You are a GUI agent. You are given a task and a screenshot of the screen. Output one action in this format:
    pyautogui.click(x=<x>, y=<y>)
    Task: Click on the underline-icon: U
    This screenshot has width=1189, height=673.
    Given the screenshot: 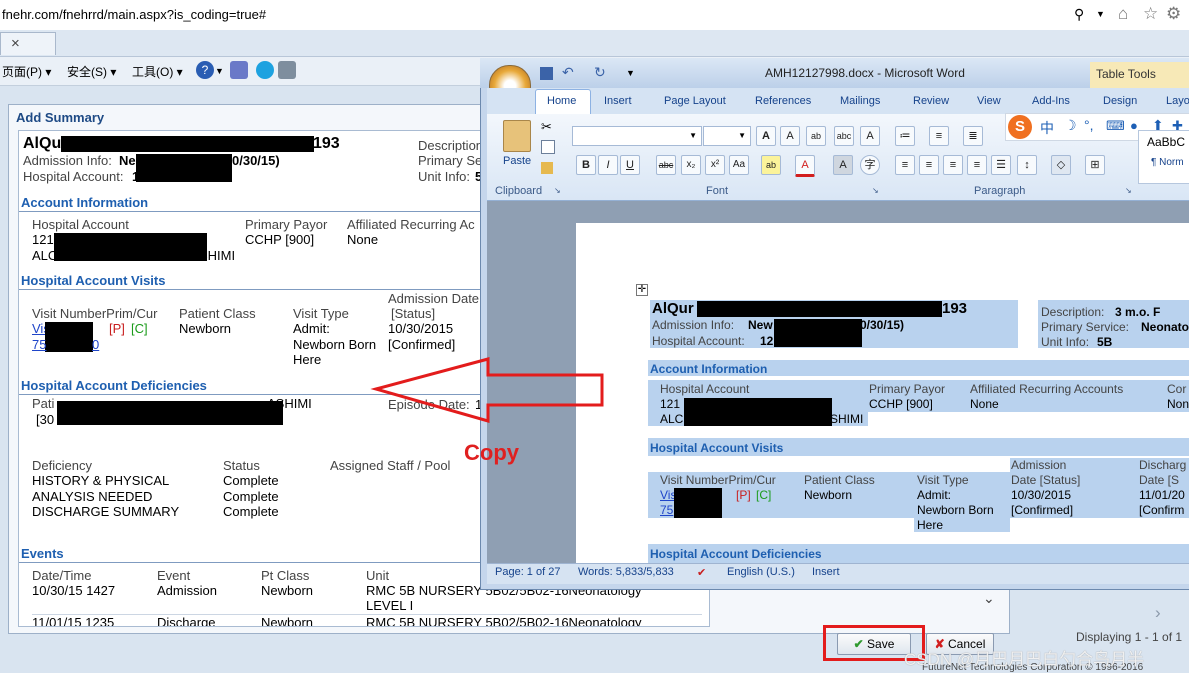 What is the action you would take?
    pyautogui.click(x=630, y=165)
    